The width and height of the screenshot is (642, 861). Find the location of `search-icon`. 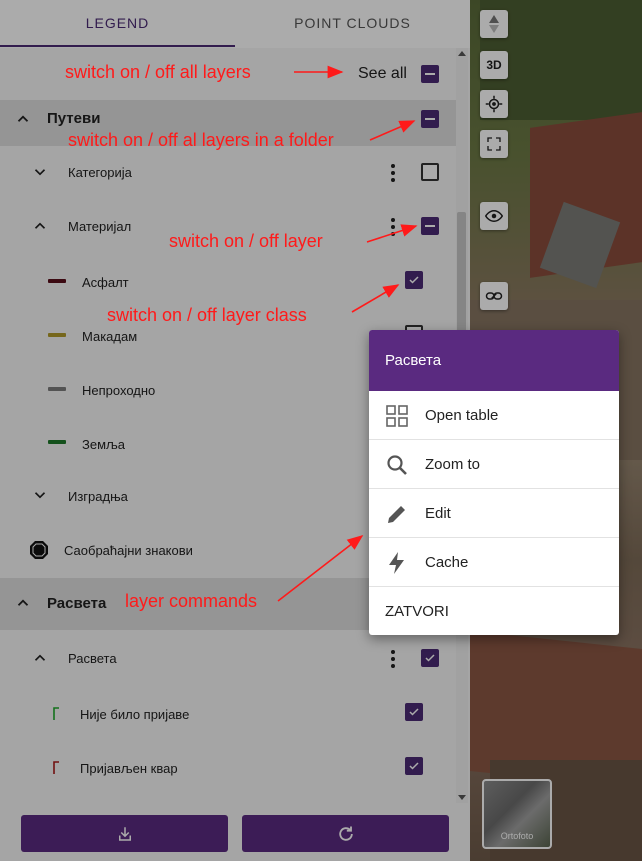

search-icon is located at coordinates (397, 465).